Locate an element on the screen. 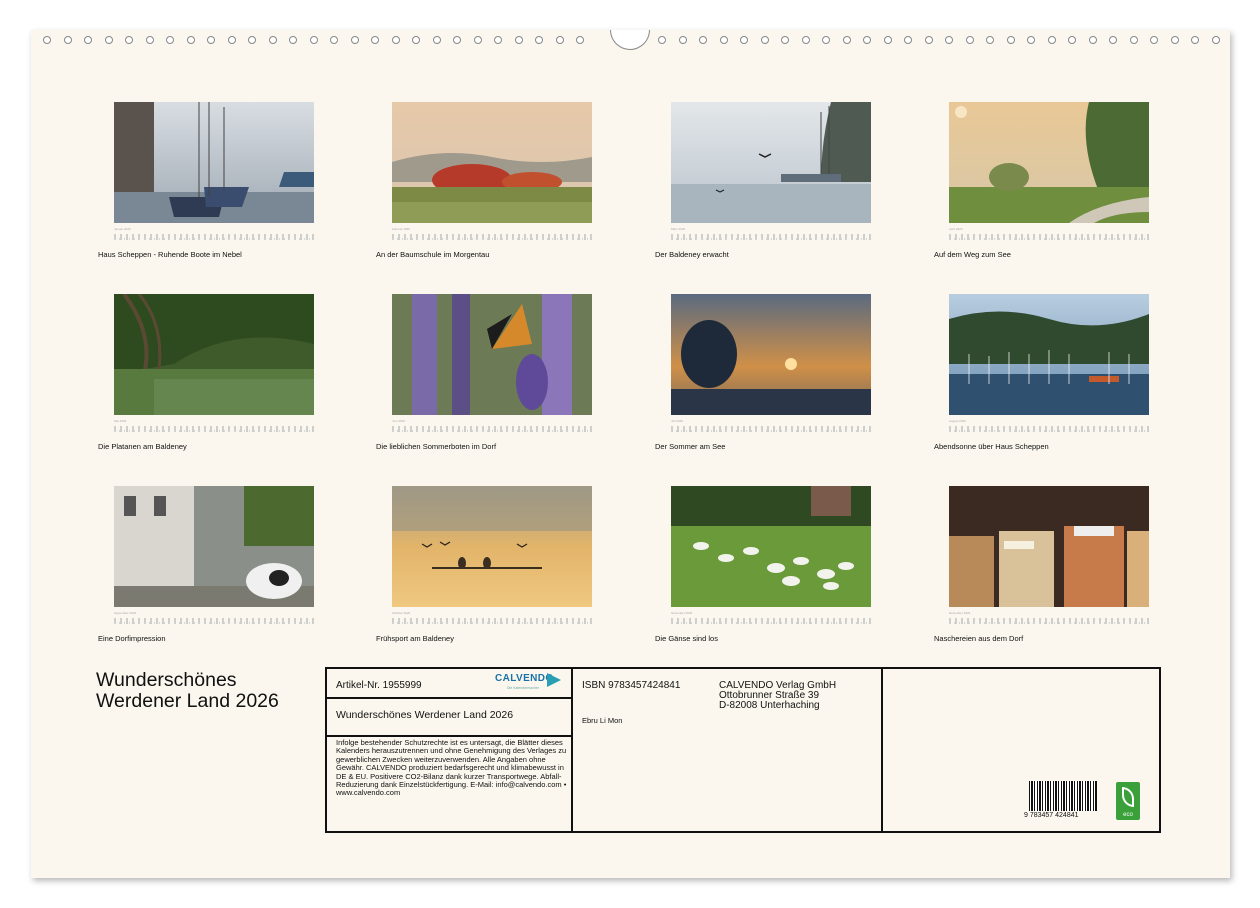 This screenshot has height=908, width=1260. leaf-icon is located at coordinates (1128, 797).